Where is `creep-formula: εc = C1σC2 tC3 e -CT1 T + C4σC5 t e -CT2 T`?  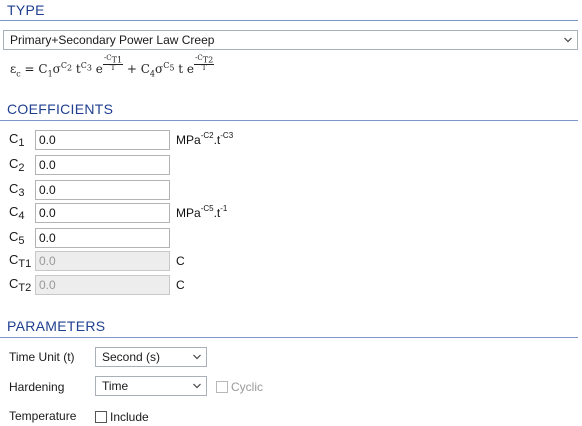
creep-formula: εc = C1σC2 tC3 e -CT1 T + C4σC5 t e -CT2 T is located at coordinates (112, 71).